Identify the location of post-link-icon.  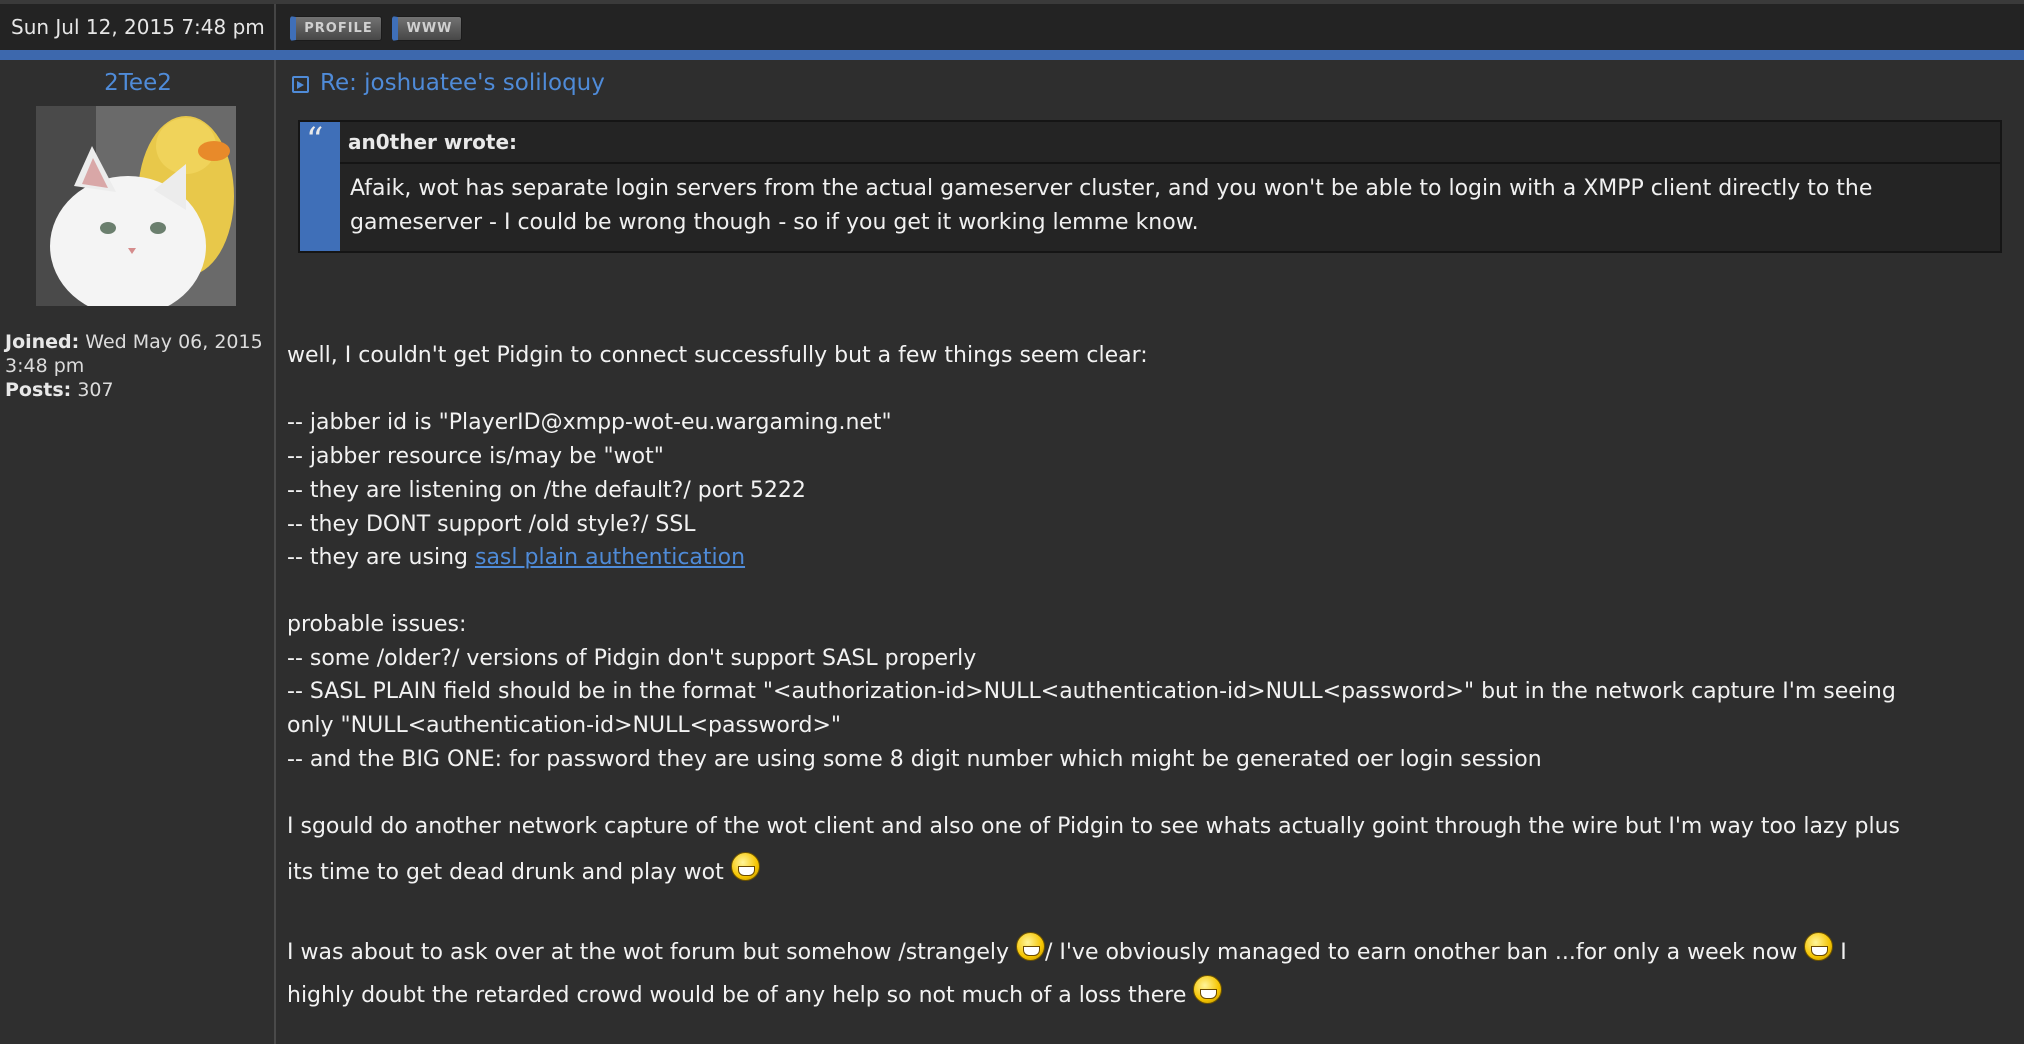
(300, 84).